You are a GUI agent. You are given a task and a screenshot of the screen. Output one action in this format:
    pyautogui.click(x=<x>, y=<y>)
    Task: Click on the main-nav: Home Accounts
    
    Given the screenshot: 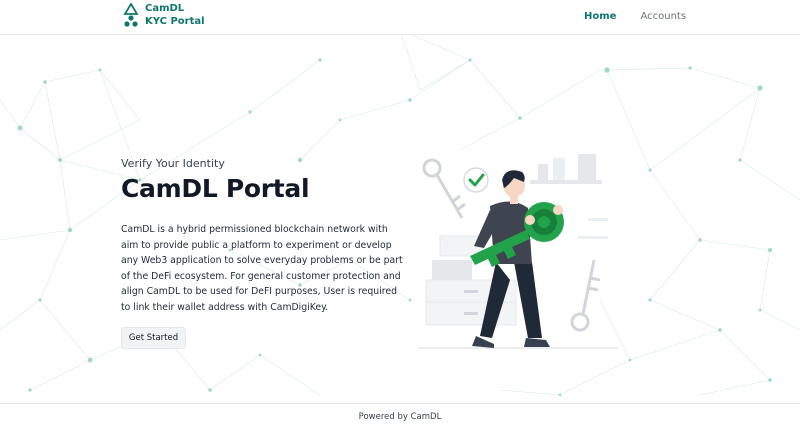 What is the action you would take?
    pyautogui.click(x=635, y=17)
    